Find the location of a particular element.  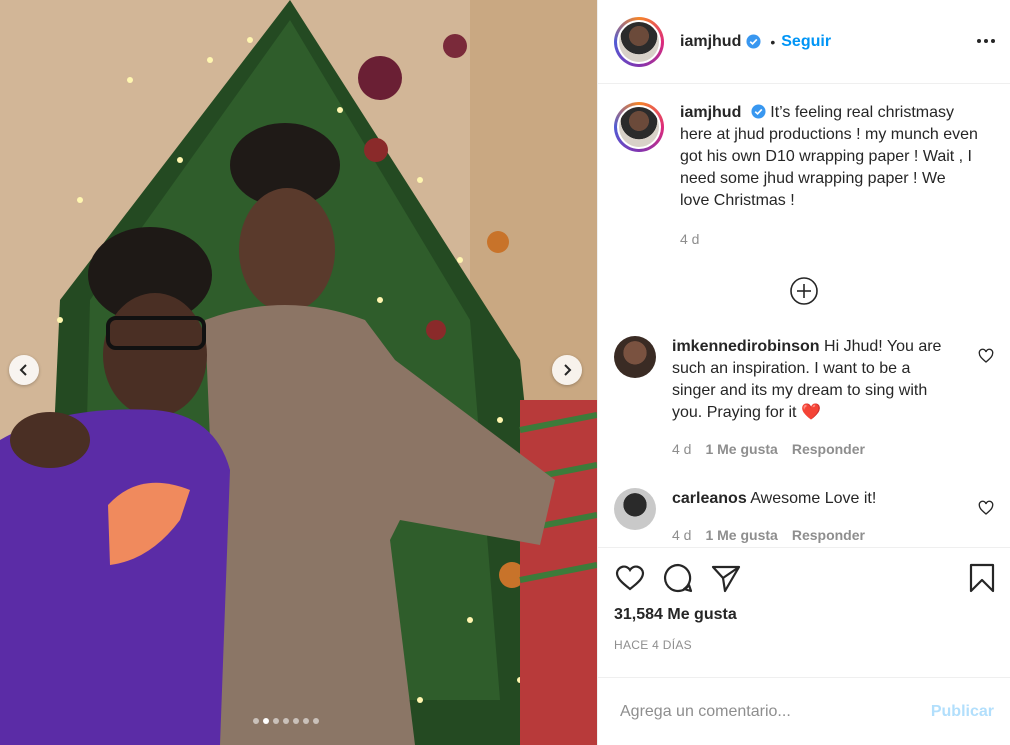

previous-photo-button is located at coordinates (24, 370).